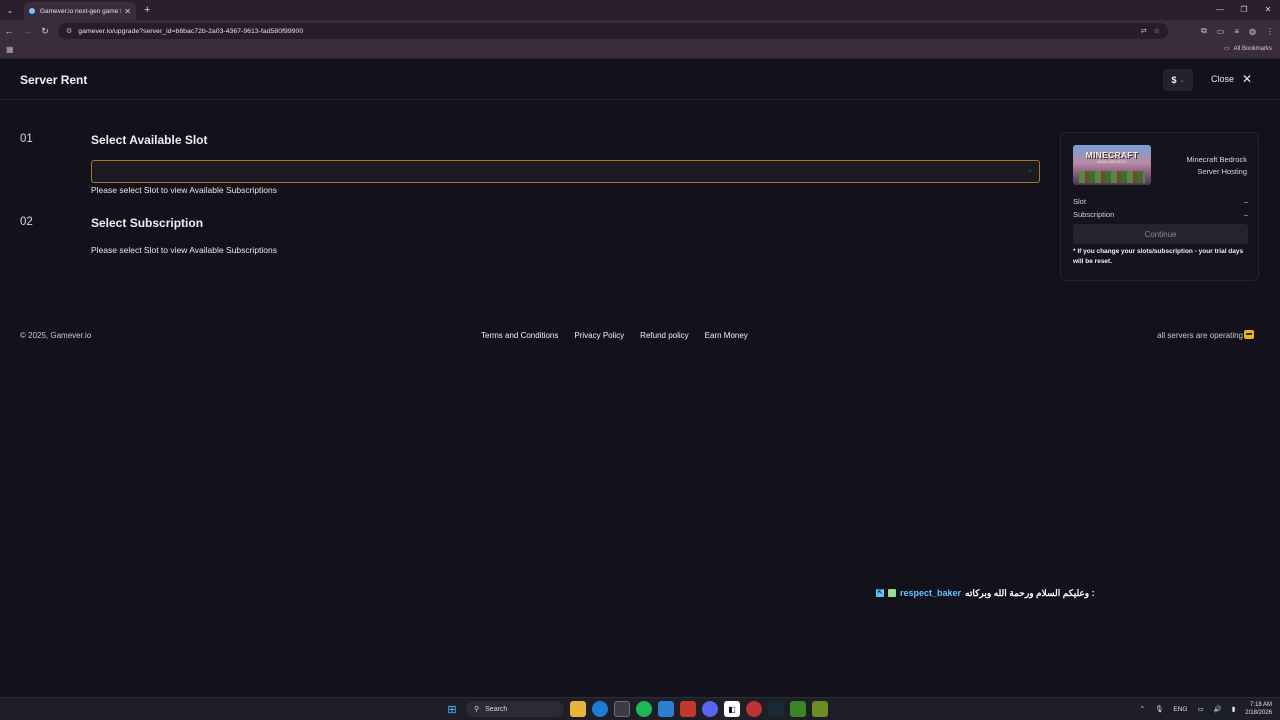  I want to click on chat-message: : وعليكم السلام ورحمة الله وبركاته, so click(1030, 592).